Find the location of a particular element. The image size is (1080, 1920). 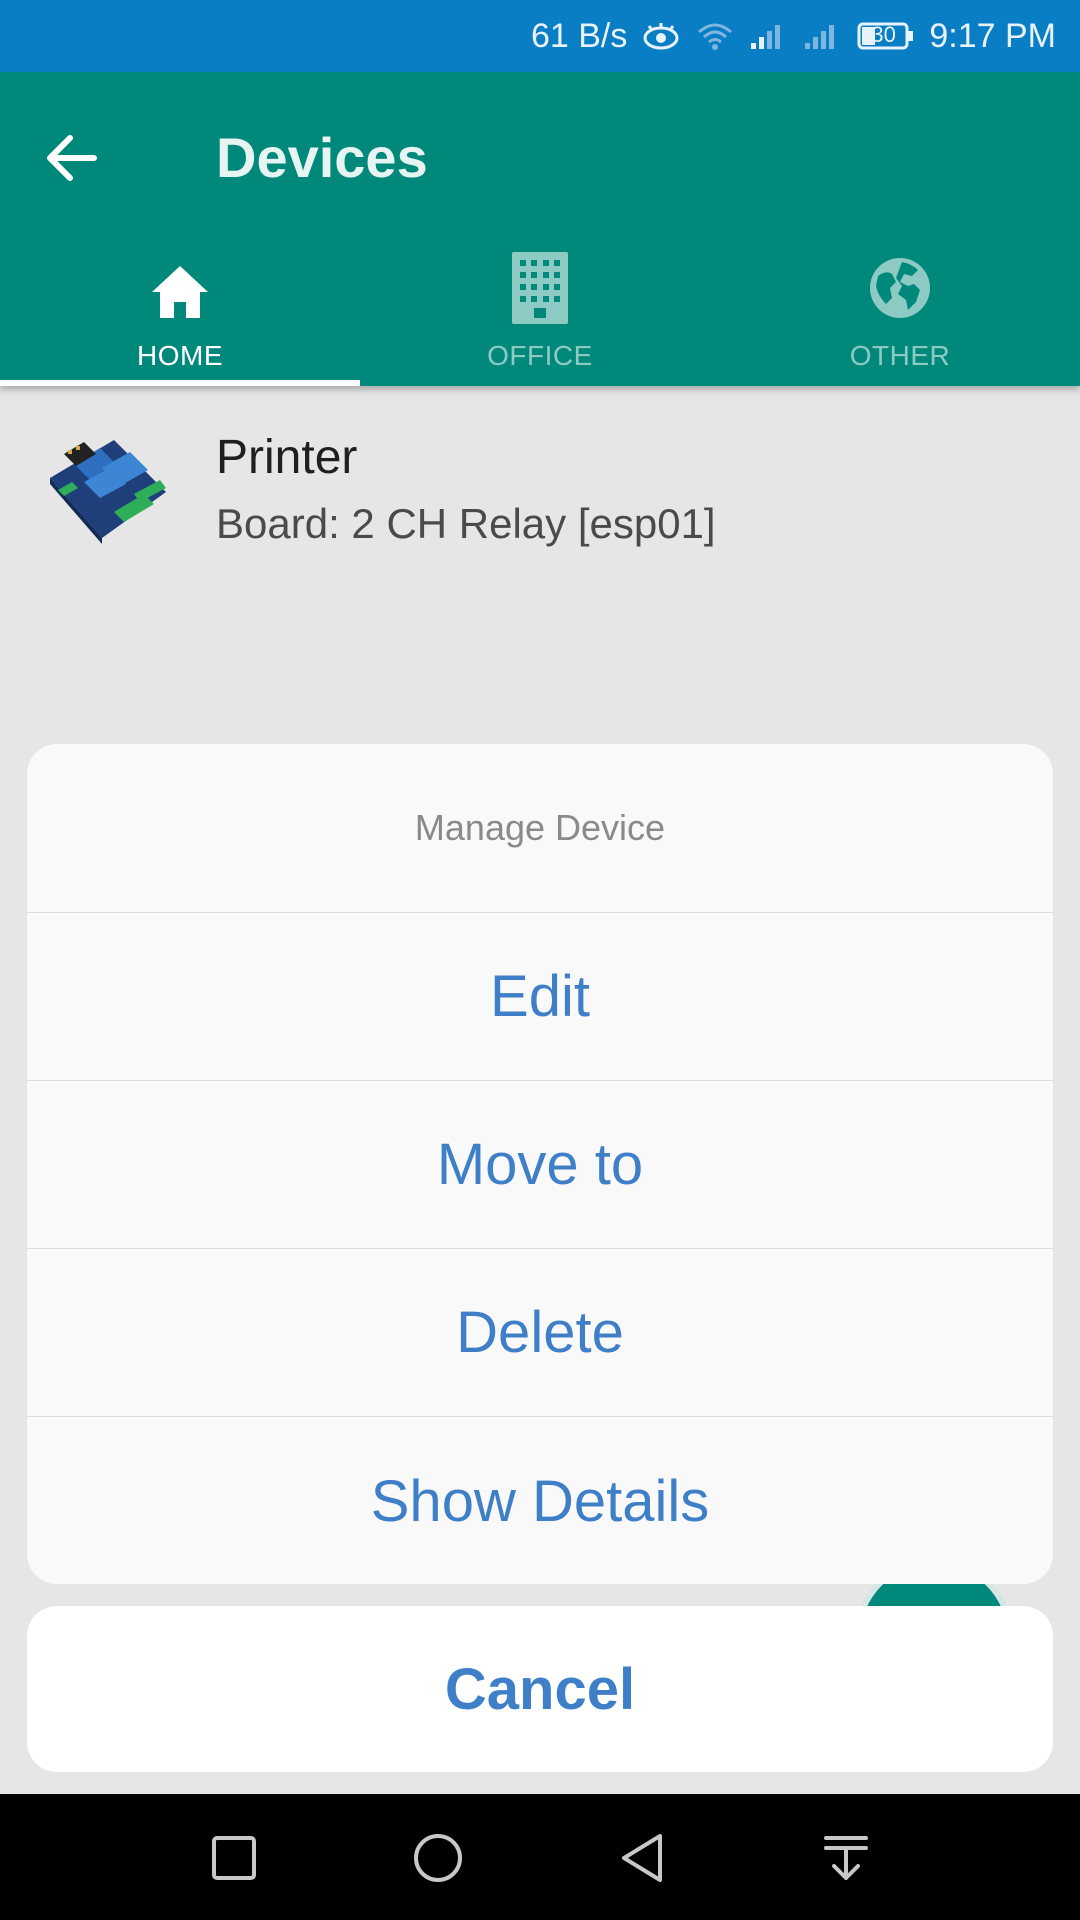

home-icon is located at coordinates (180, 294).